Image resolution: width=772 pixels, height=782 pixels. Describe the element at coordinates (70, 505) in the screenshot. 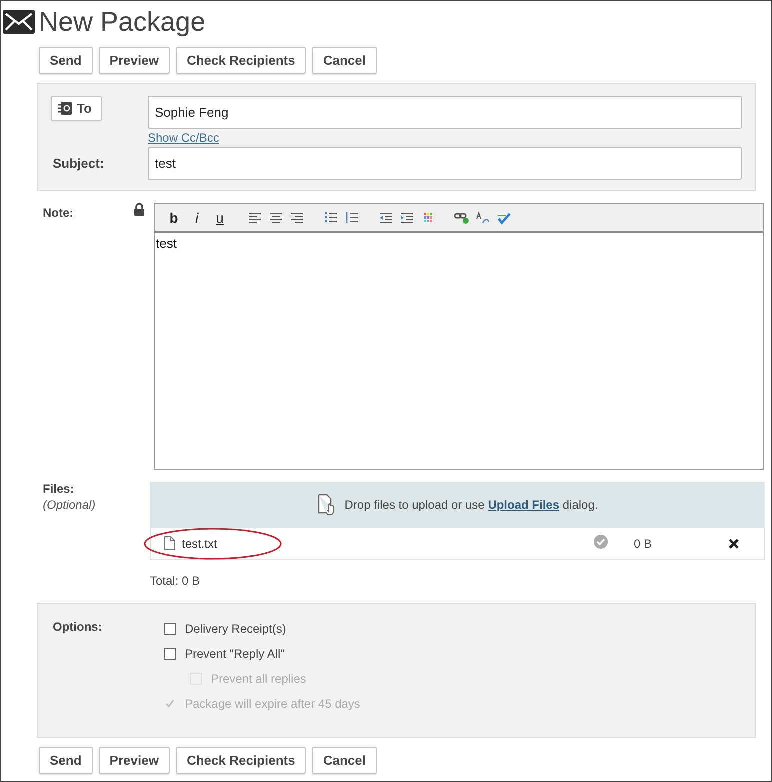

I see `optional-hint: (Optional)` at that location.